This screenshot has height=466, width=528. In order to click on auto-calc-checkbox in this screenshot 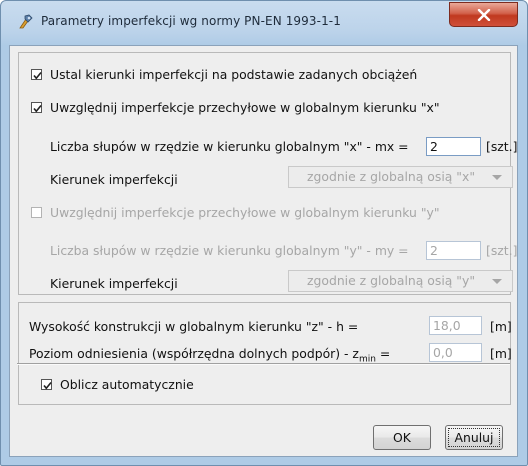, I will do `click(46, 384)`.